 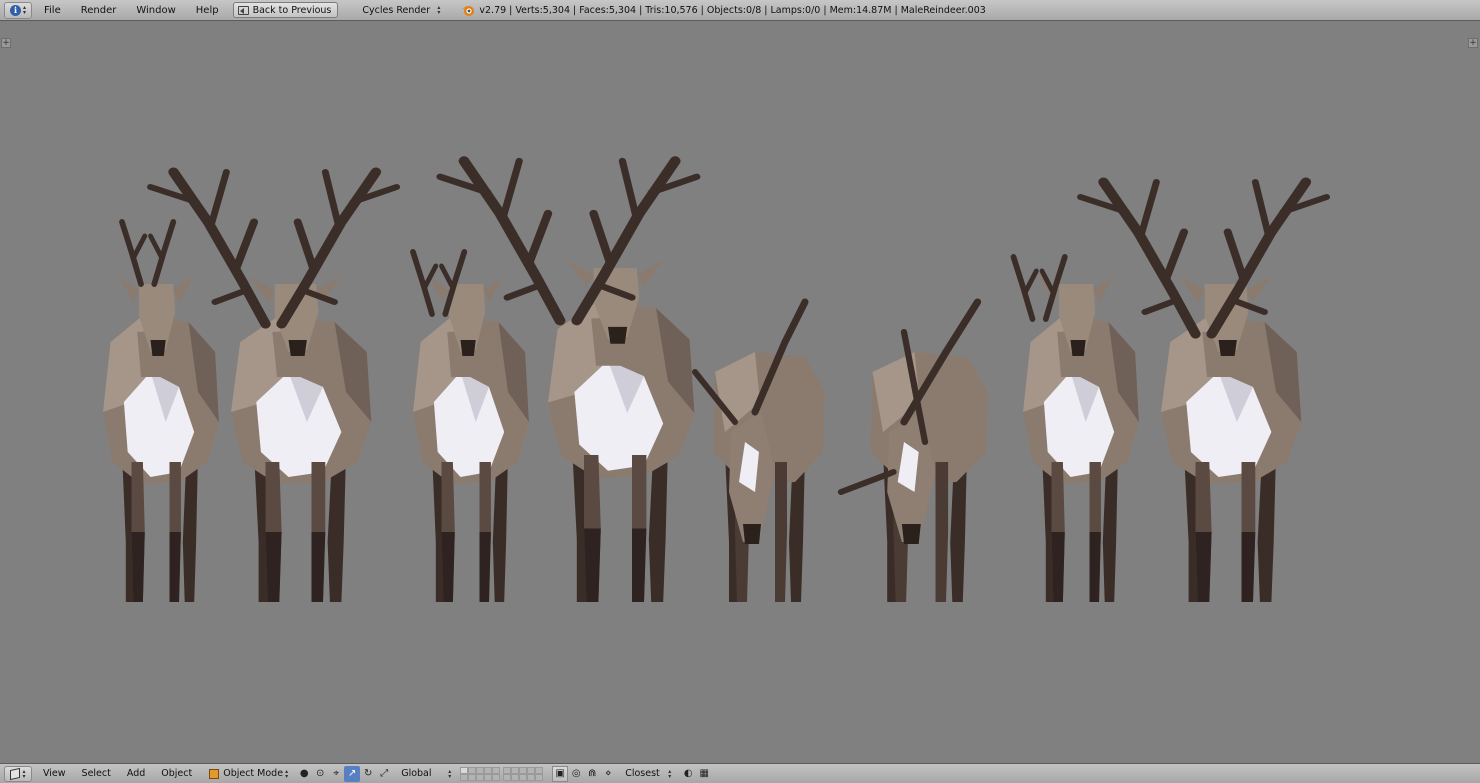 I want to click on 3d-view-icon, so click(x=15, y=773).